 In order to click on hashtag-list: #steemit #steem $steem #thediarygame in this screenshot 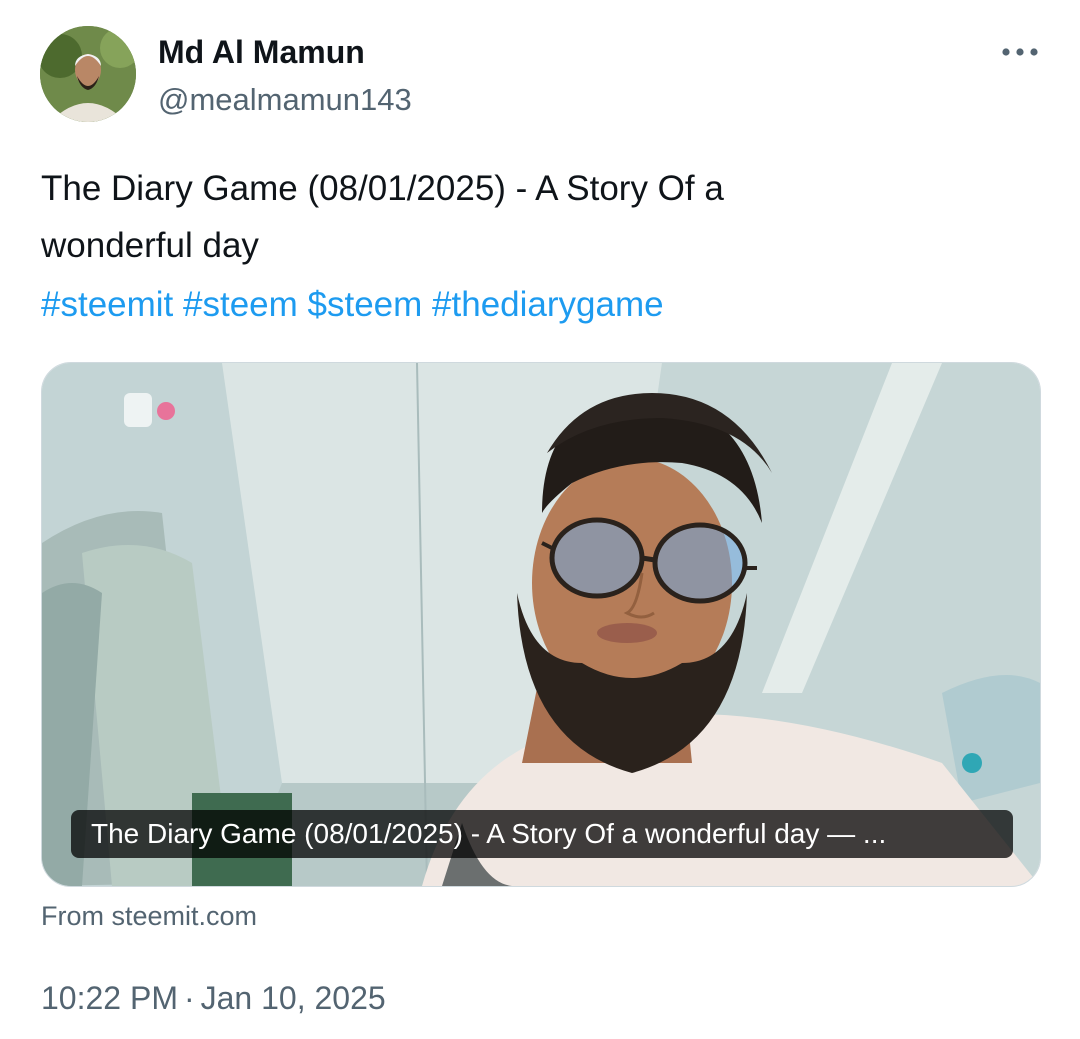, I will do `click(352, 304)`.